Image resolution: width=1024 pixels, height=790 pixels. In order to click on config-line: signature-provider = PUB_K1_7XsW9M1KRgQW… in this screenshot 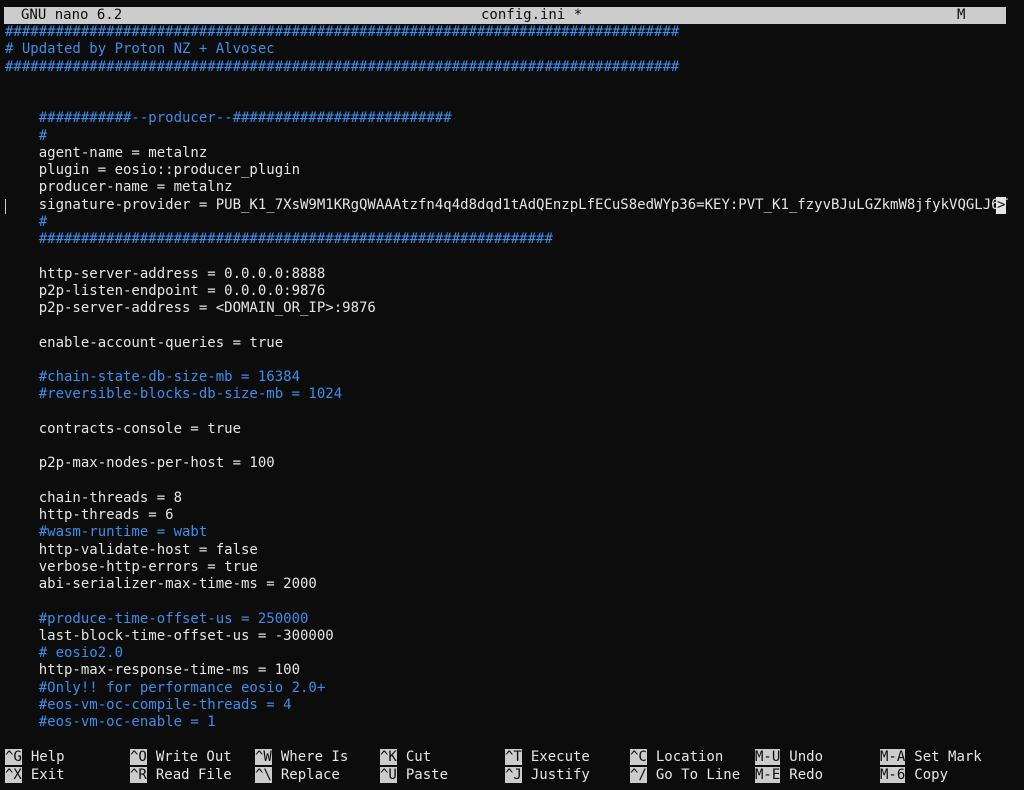, I will do `click(510, 205)`.